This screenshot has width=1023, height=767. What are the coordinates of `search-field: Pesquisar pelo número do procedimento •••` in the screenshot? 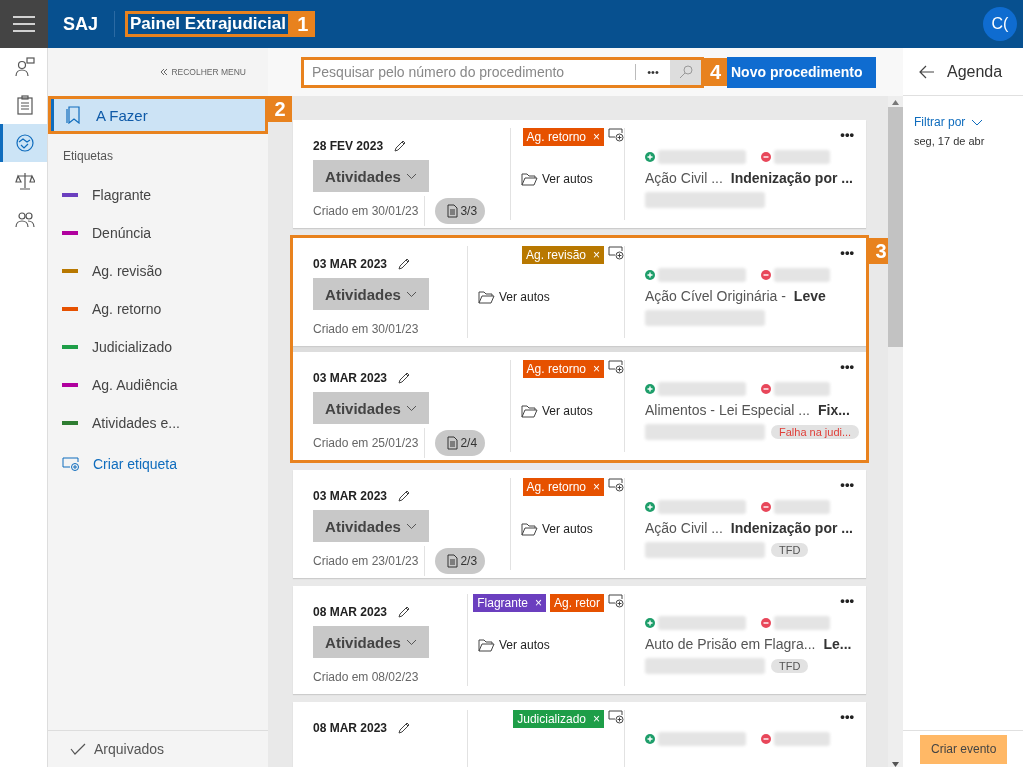 It's located at (502, 72).